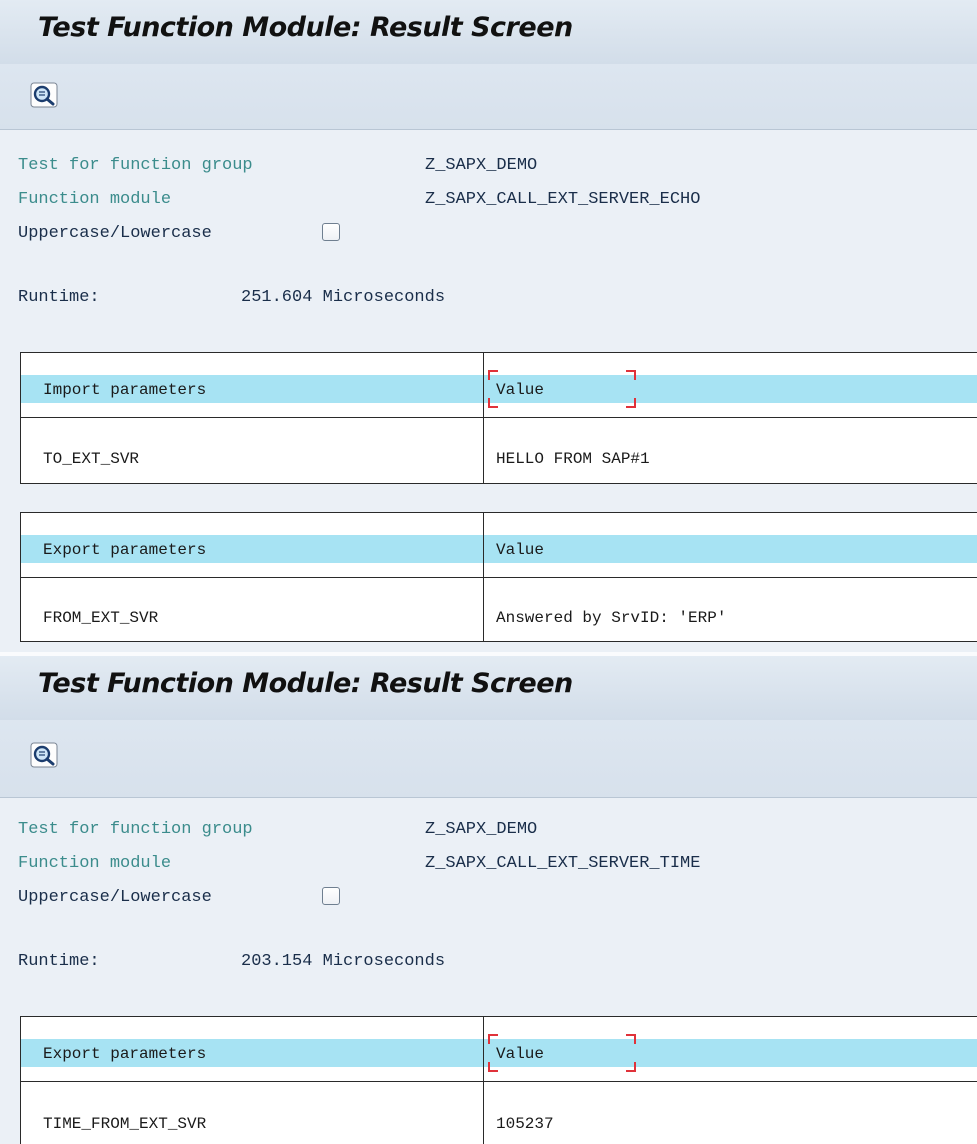  Describe the element at coordinates (563, 199) in the screenshot. I see `function-module-value: Z_SAPX_CALL_EXT_SERVER_ECHO` at that location.